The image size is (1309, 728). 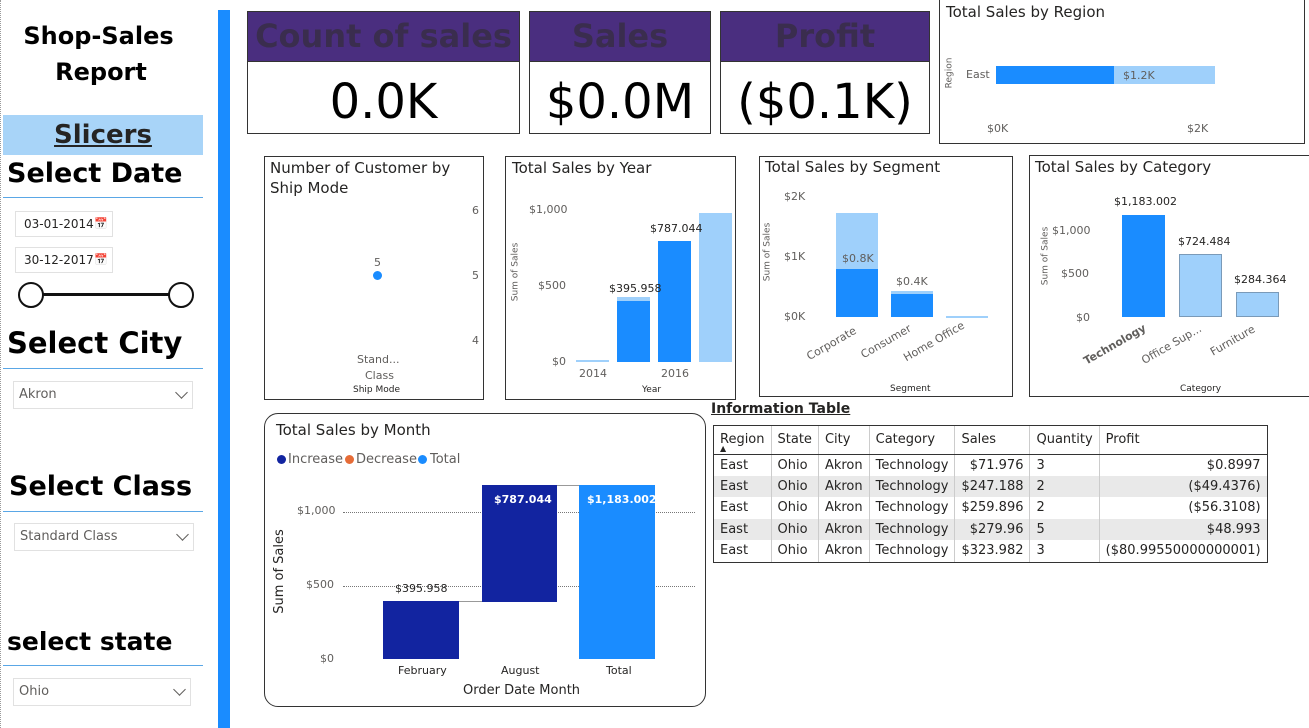 I want to click on column-header-state: State, so click(x=795, y=440).